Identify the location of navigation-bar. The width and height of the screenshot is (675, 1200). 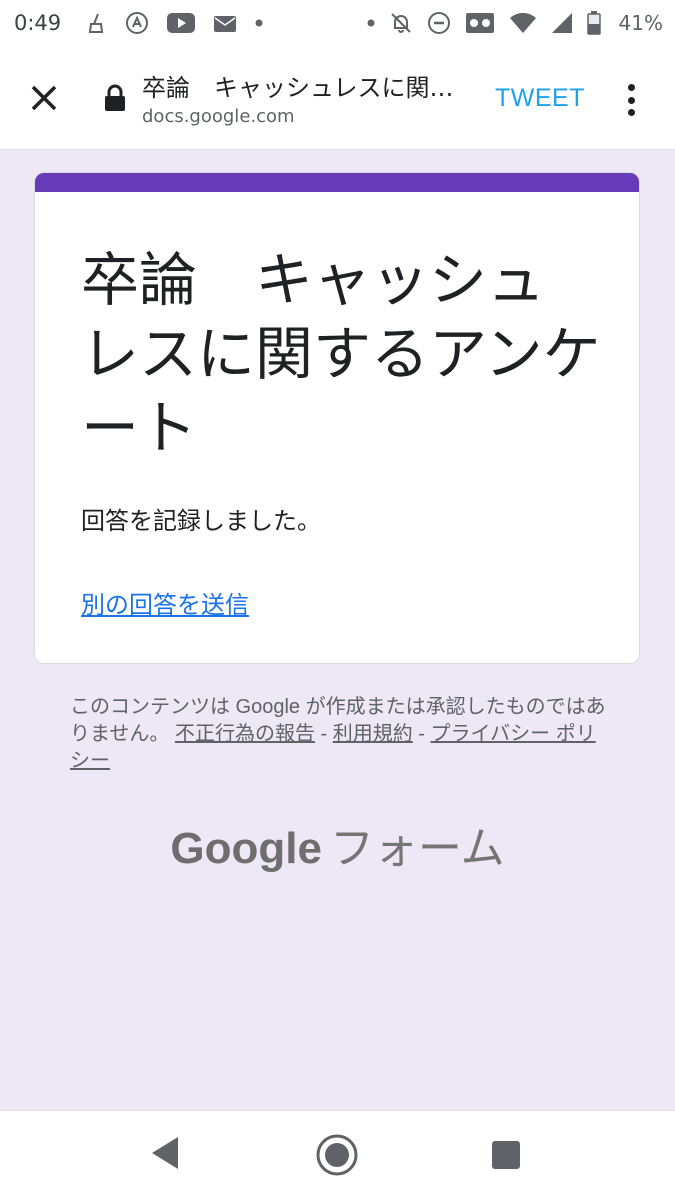
(337, 1155).